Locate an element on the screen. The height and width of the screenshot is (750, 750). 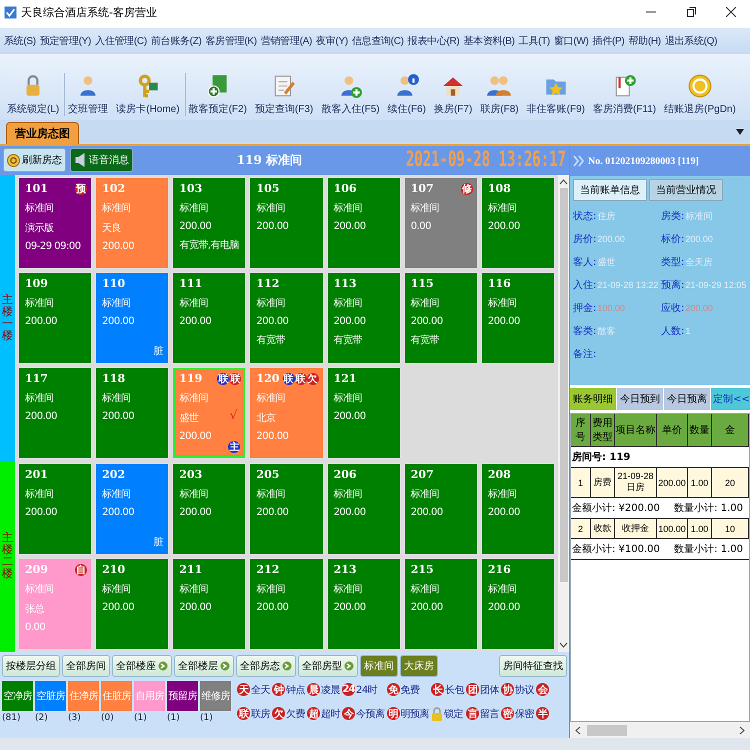
toolbar-button: 联房(F8) is located at coordinates (499, 94).